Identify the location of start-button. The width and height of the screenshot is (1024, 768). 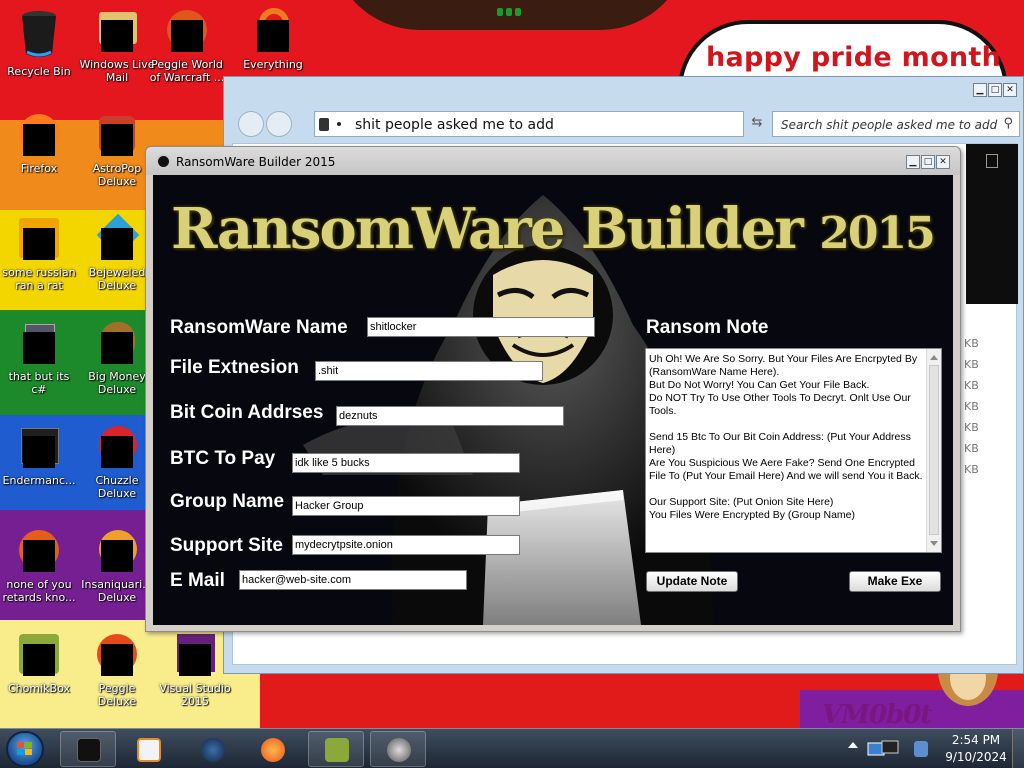
(25, 749).